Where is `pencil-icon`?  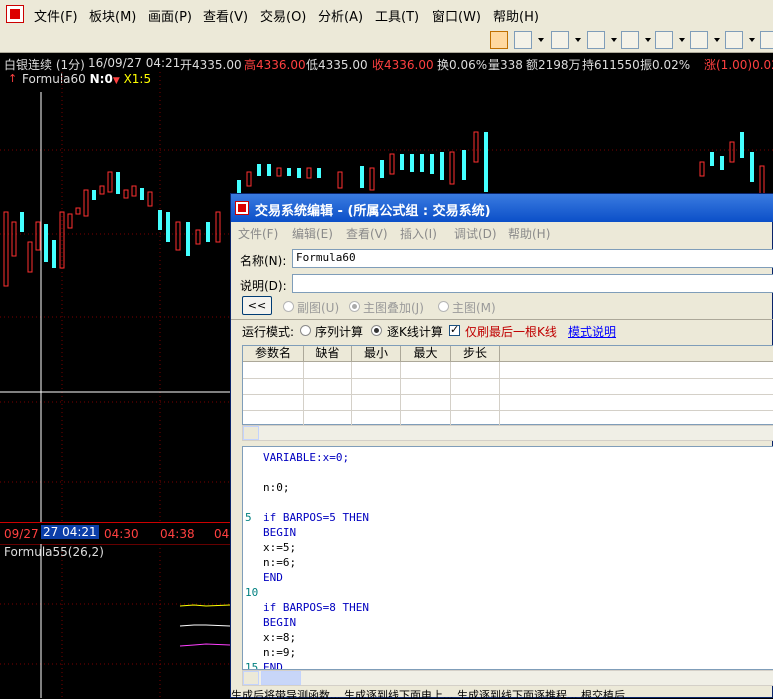
pencil-icon is located at coordinates (499, 40).